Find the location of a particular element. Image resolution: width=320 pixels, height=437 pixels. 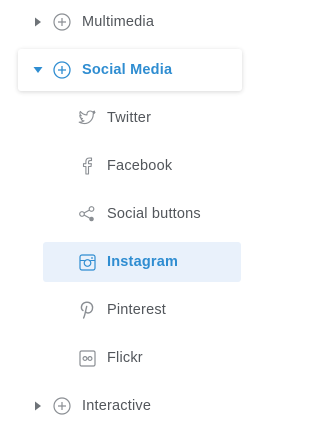

item-label: Facebook is located at coordinates (140, 166).